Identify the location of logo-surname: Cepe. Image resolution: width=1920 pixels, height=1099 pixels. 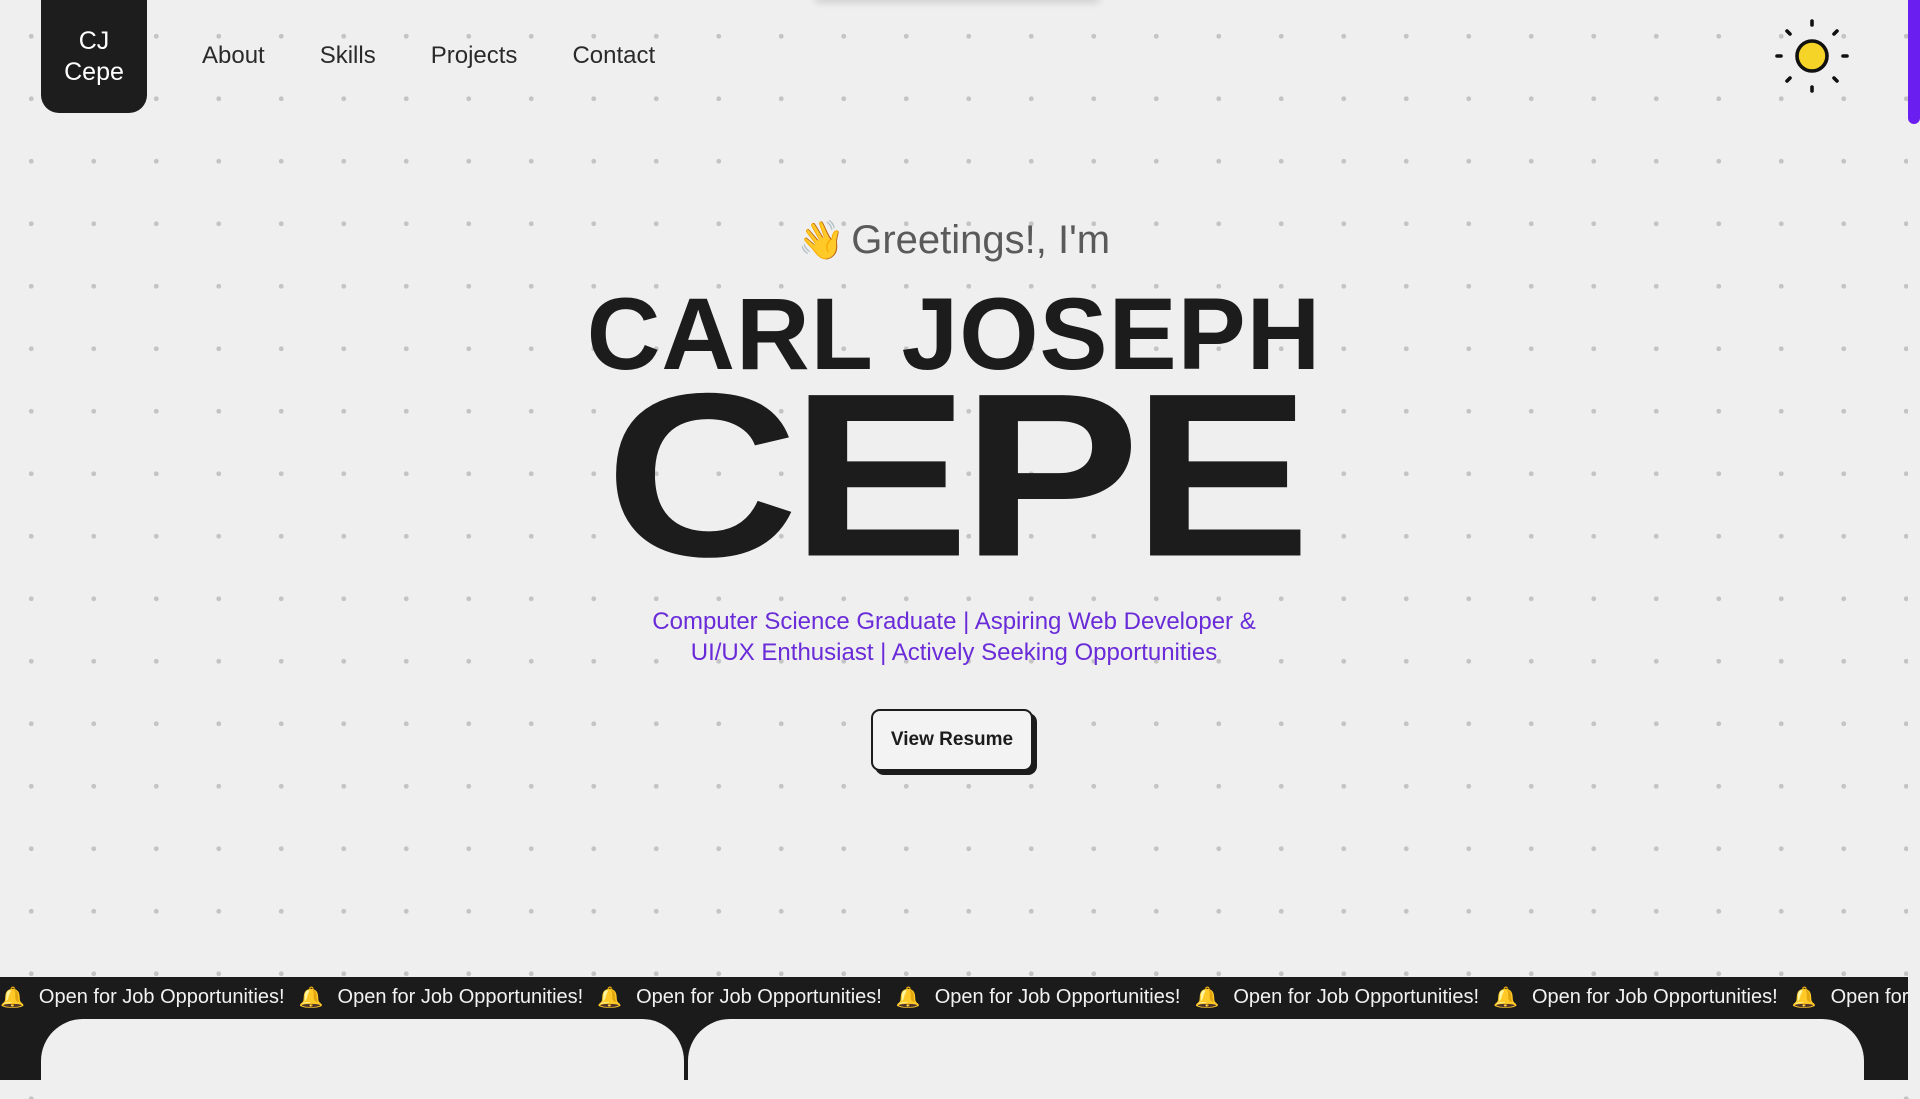
(94, 71).